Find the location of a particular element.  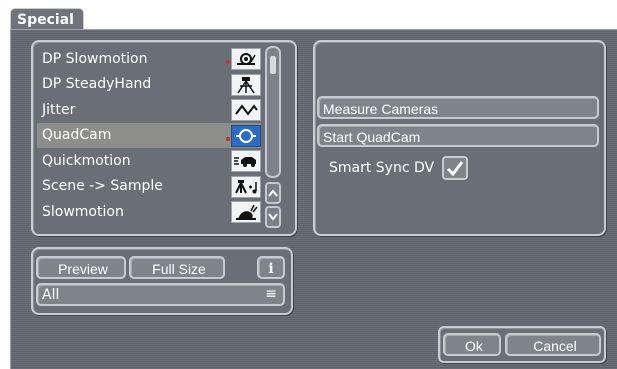

list-item: Quickmotion is located at coordinates (147, 161).